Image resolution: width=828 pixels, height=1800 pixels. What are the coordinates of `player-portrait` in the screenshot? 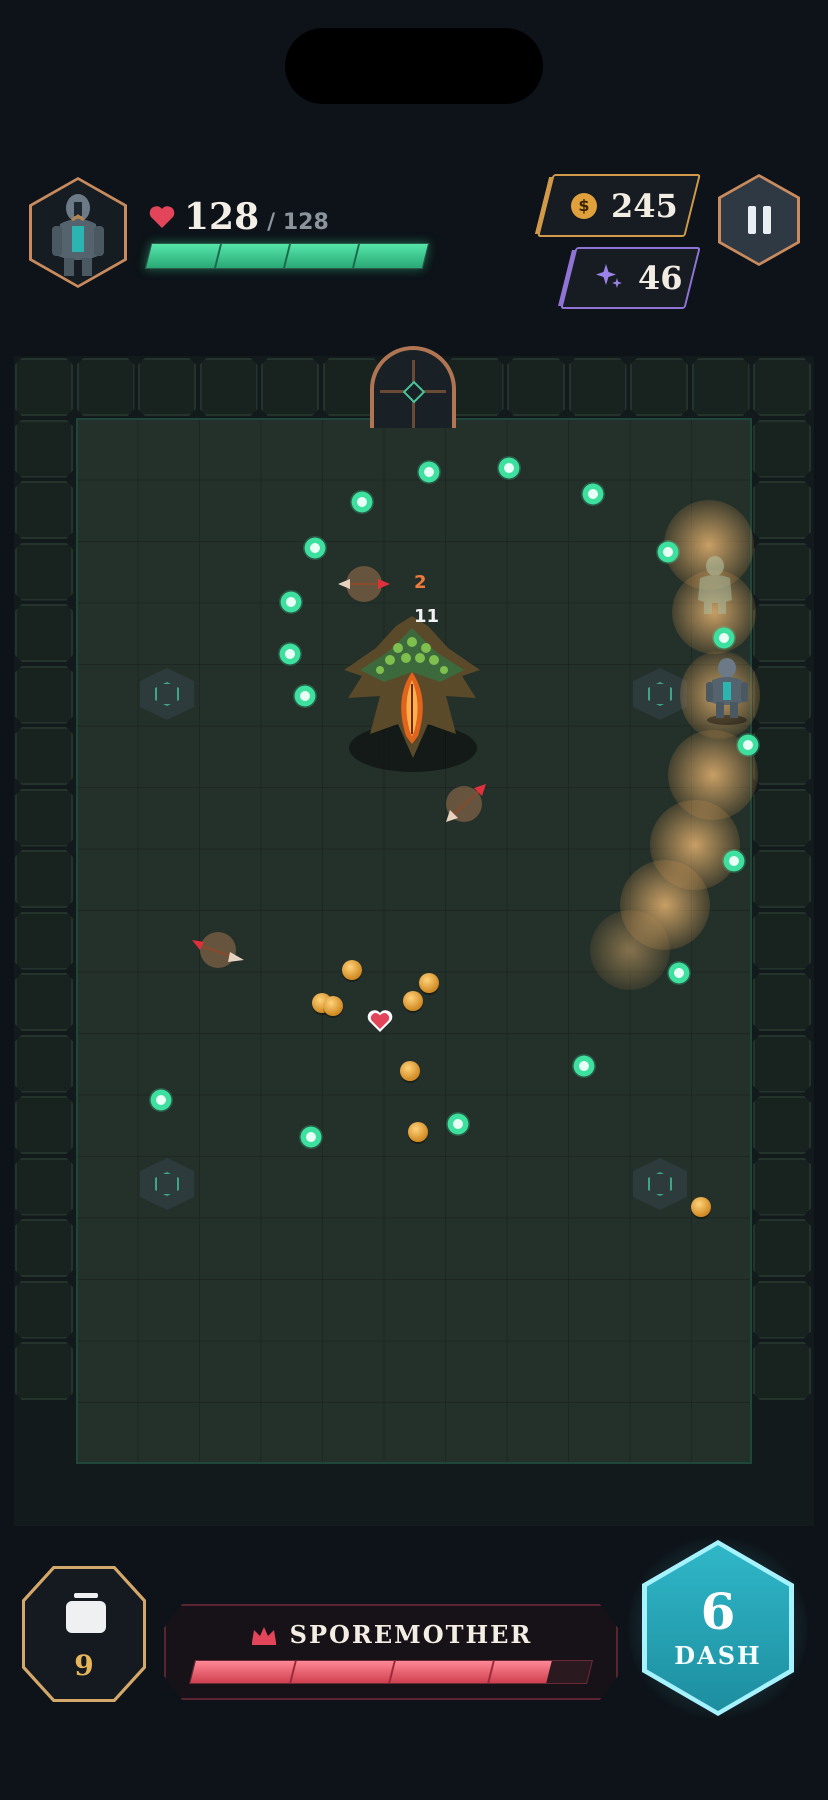 It's located at (78, 232).